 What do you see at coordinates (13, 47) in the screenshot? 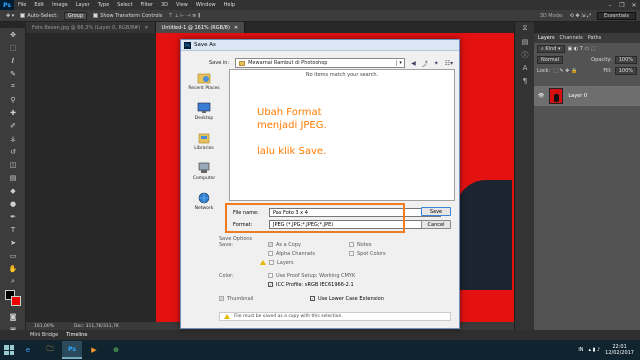
I see `marquee-tool-icon: ⬚` at bounding box center [13, 47].